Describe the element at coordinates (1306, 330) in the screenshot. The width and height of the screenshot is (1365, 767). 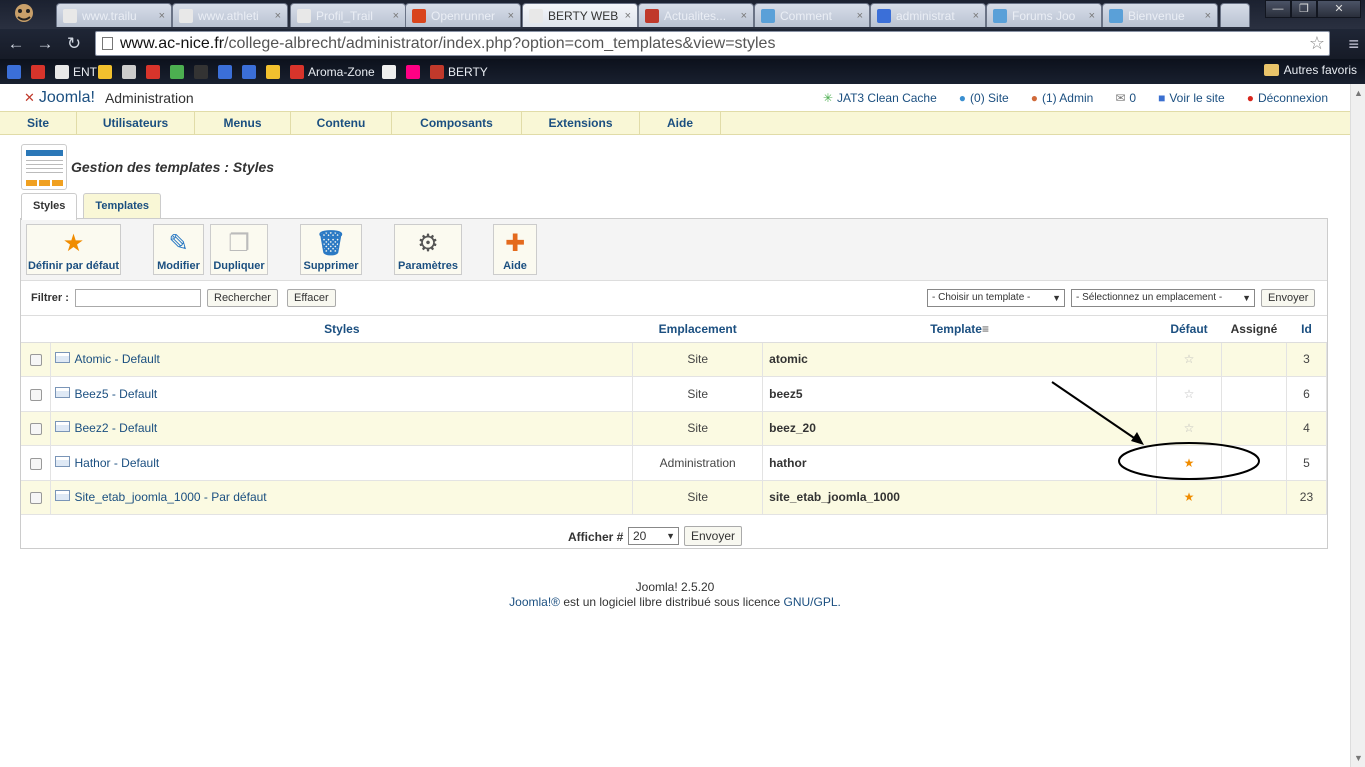
I see `header-id: Id` at that location.